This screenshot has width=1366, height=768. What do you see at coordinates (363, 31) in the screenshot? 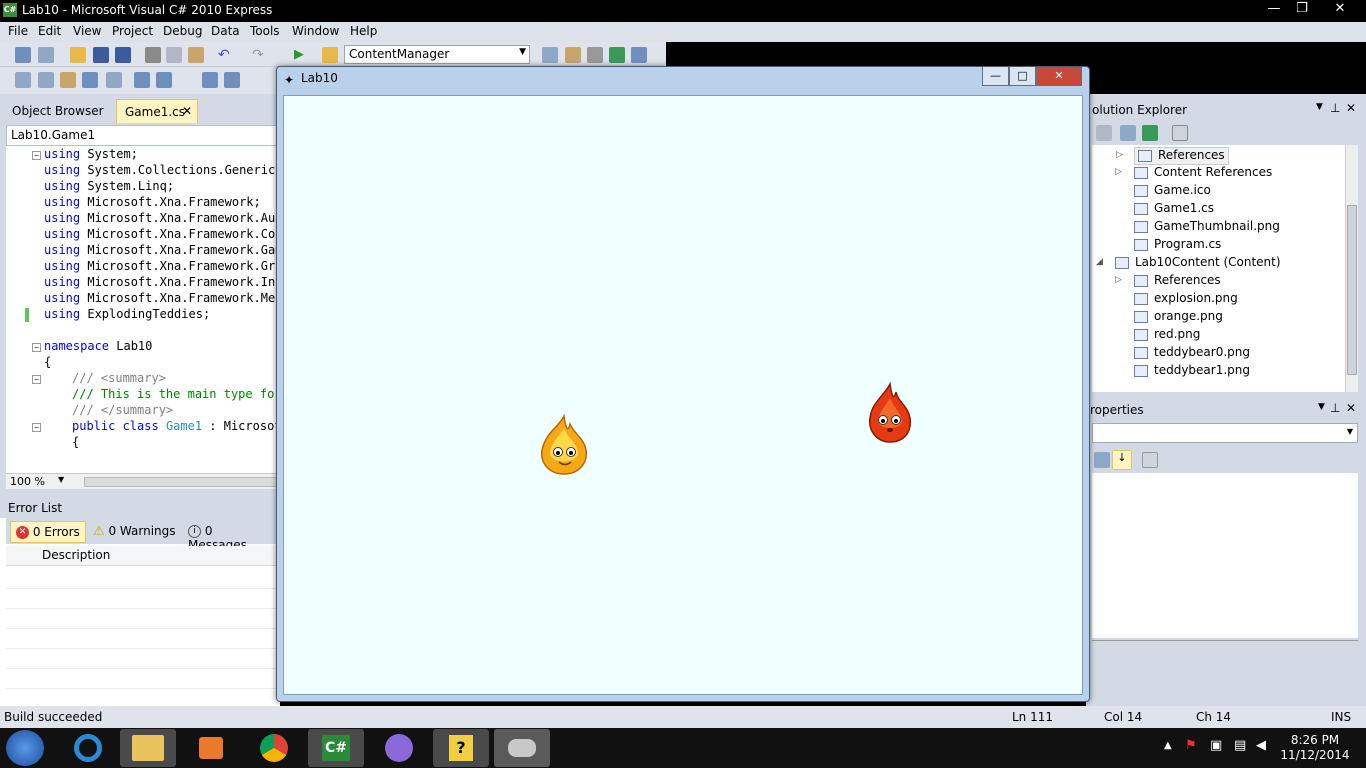
I see `menu-help: Help` at bounding box center [363, 31].